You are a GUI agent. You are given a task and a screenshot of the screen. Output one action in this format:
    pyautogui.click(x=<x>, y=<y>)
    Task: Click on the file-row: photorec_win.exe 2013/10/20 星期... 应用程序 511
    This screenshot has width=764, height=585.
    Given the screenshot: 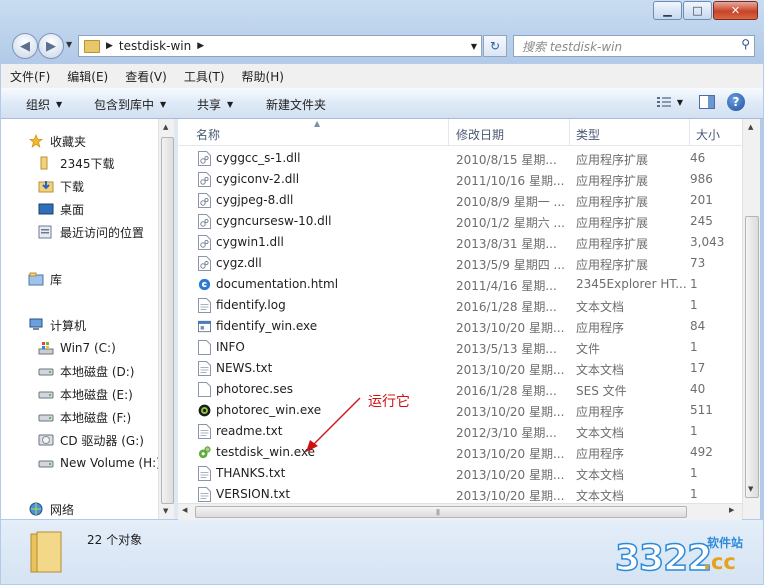 What is the action you would take?
    pyautogui.click(x=469, y=410)
    